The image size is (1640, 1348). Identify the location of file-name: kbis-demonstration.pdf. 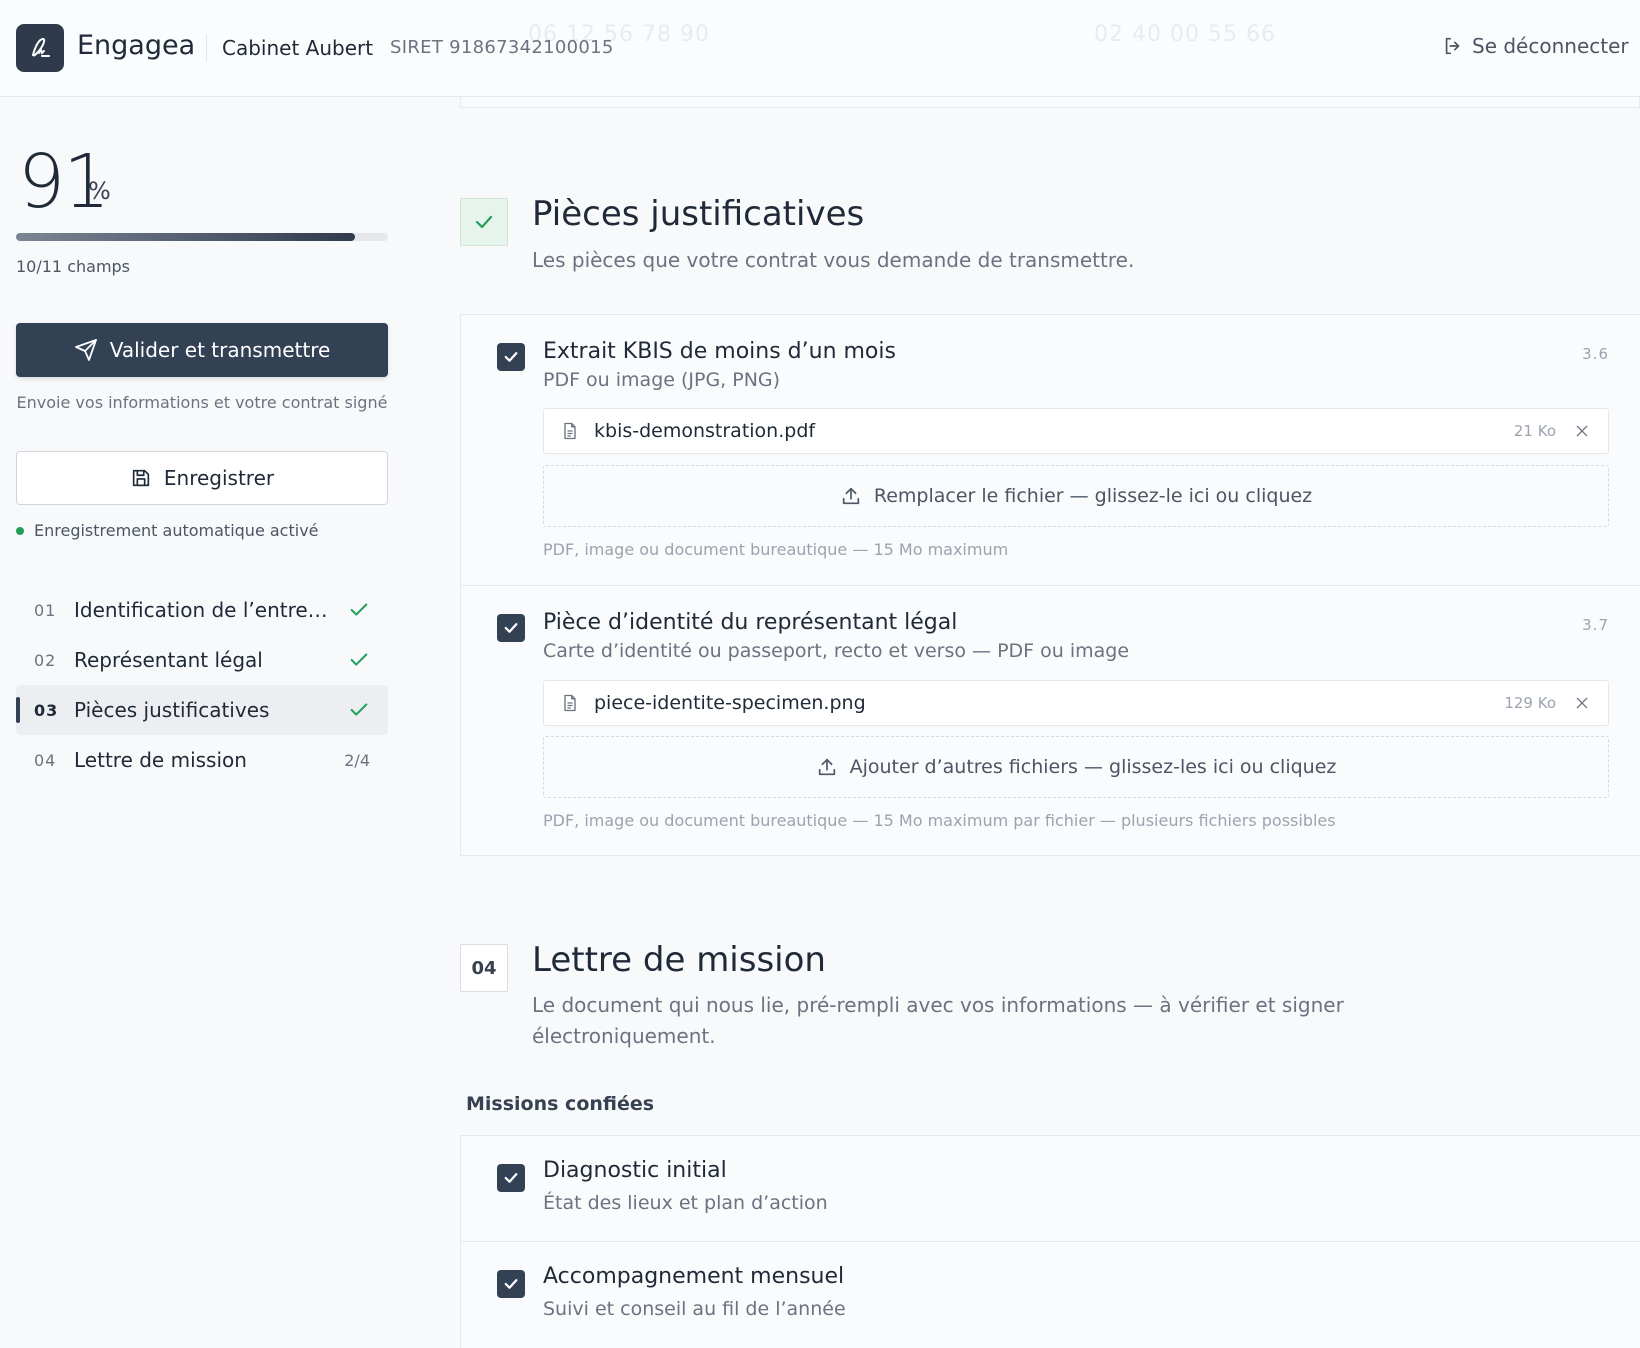
(1054, 431).